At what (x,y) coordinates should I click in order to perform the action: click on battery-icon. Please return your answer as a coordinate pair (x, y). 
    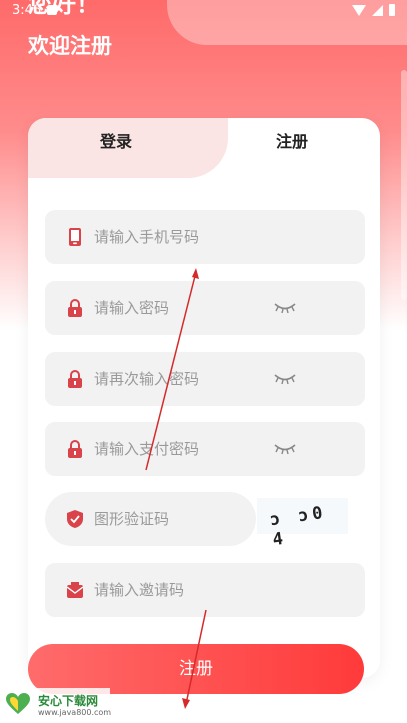
    Looking at the image, I should click on (392, 10).